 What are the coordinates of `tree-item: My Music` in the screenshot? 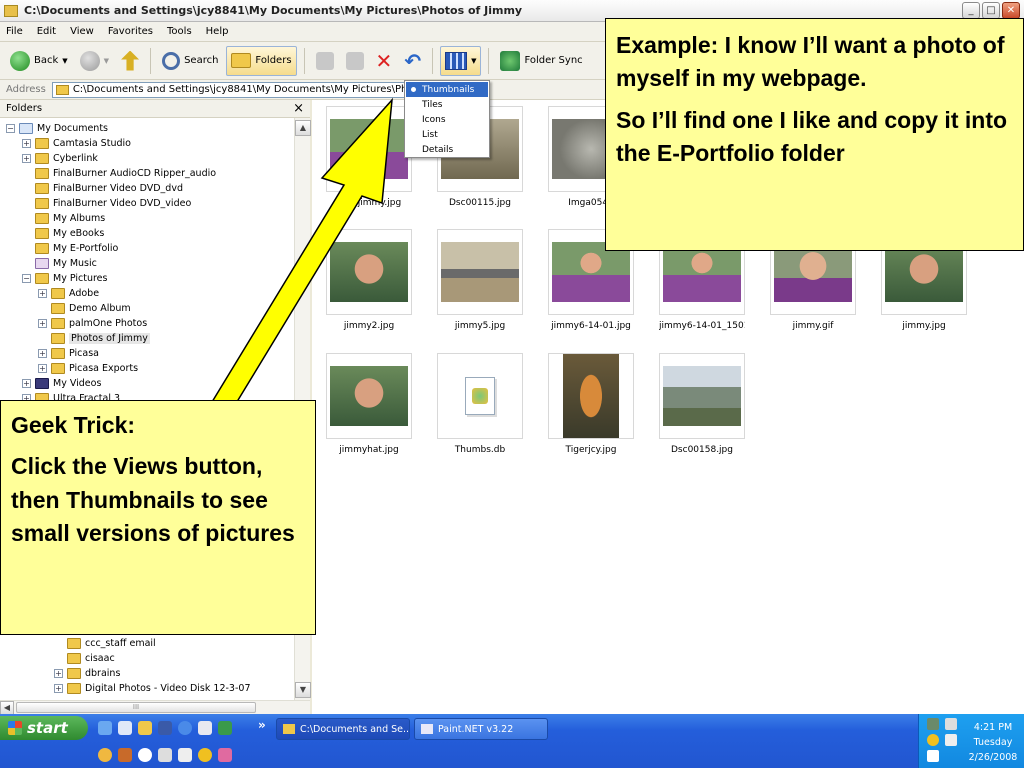 It's located at (59, 263).